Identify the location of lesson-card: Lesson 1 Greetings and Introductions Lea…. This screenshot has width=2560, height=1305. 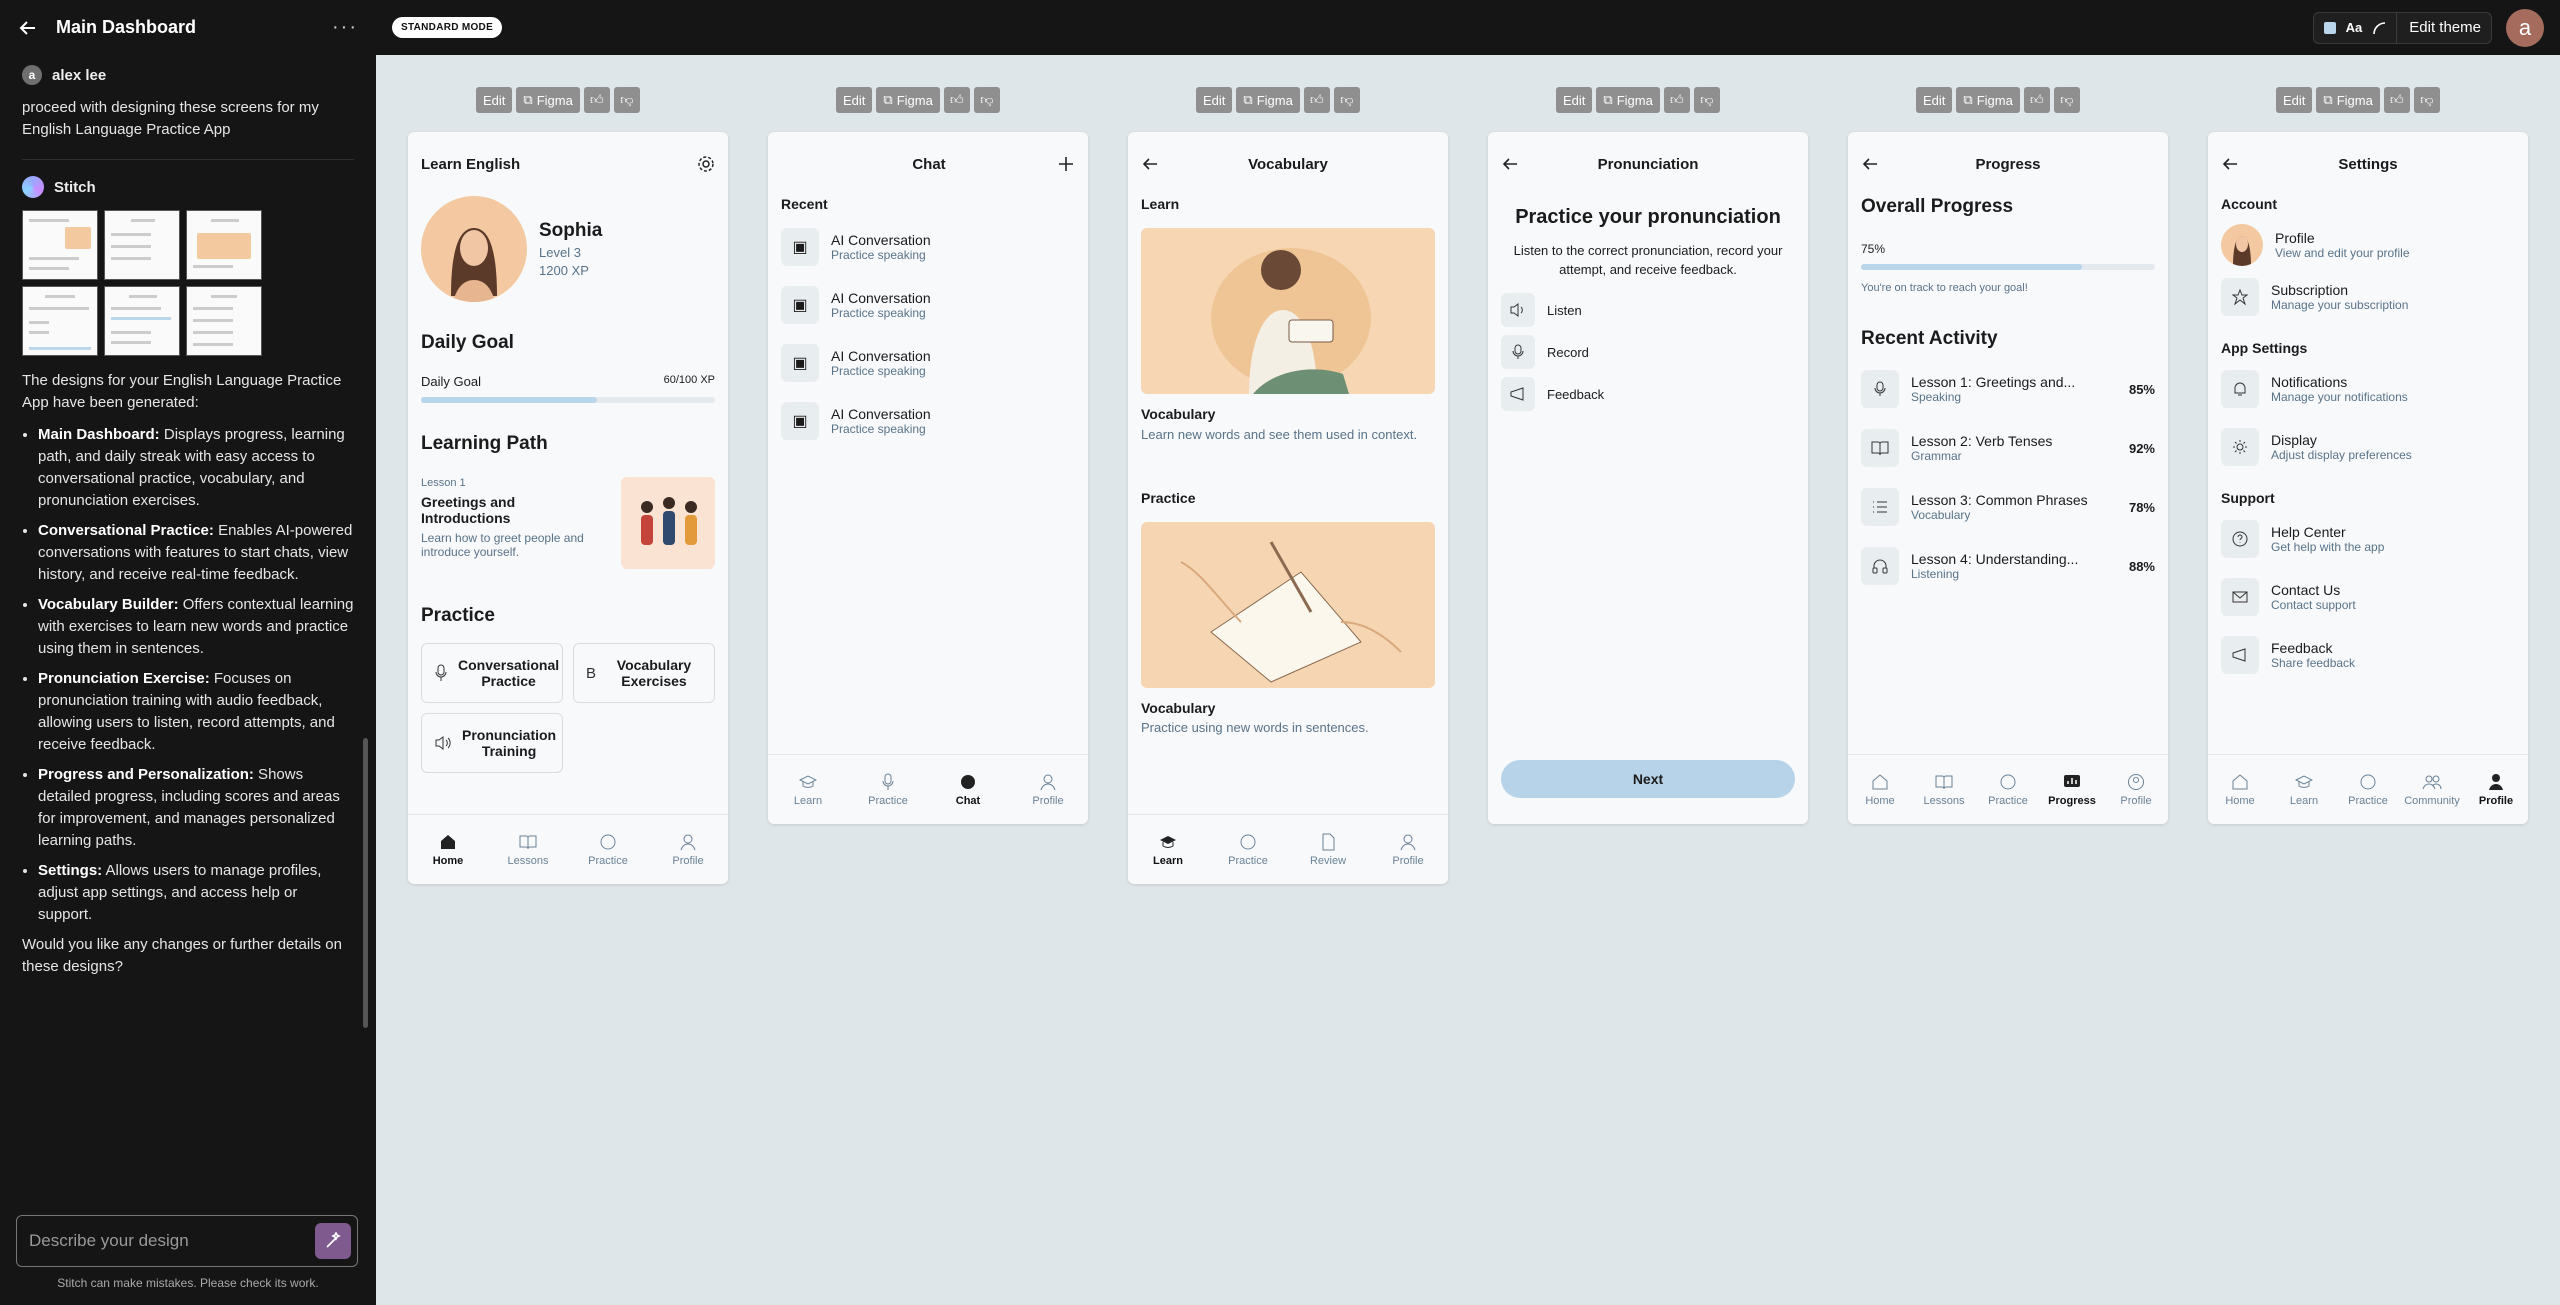
(568, 523).